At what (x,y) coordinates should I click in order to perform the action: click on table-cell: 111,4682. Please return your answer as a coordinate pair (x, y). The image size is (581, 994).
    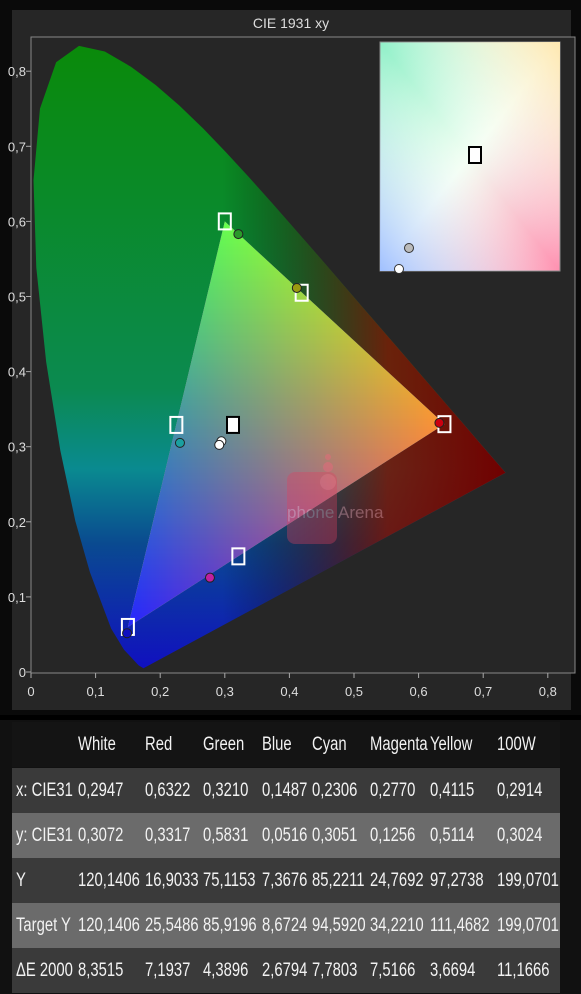
    Looking at the image, I should click on (460, 925).